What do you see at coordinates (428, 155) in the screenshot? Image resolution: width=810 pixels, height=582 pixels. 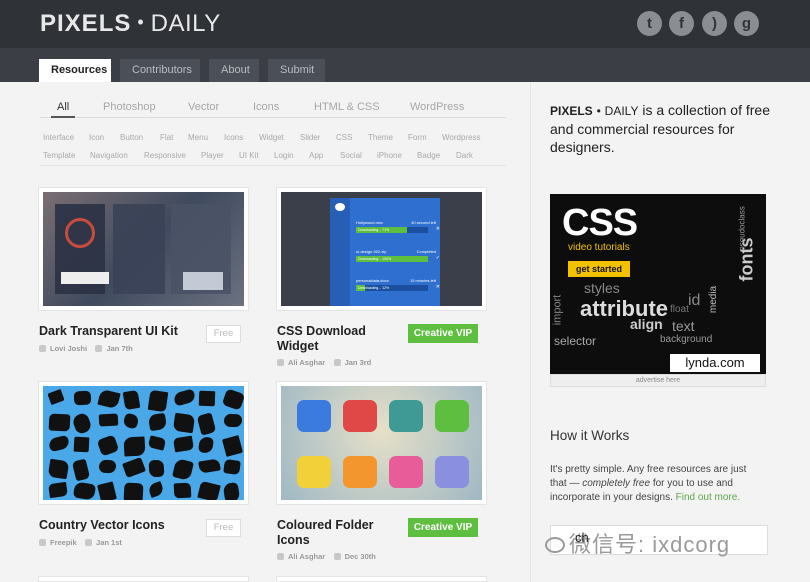 I see `tag-badge: Badge` at bounding box center [428, 155].